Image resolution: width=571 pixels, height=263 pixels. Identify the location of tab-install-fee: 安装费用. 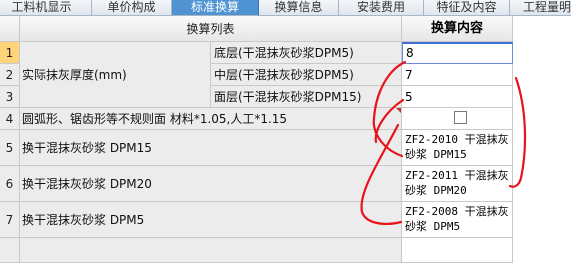
(381, 8).